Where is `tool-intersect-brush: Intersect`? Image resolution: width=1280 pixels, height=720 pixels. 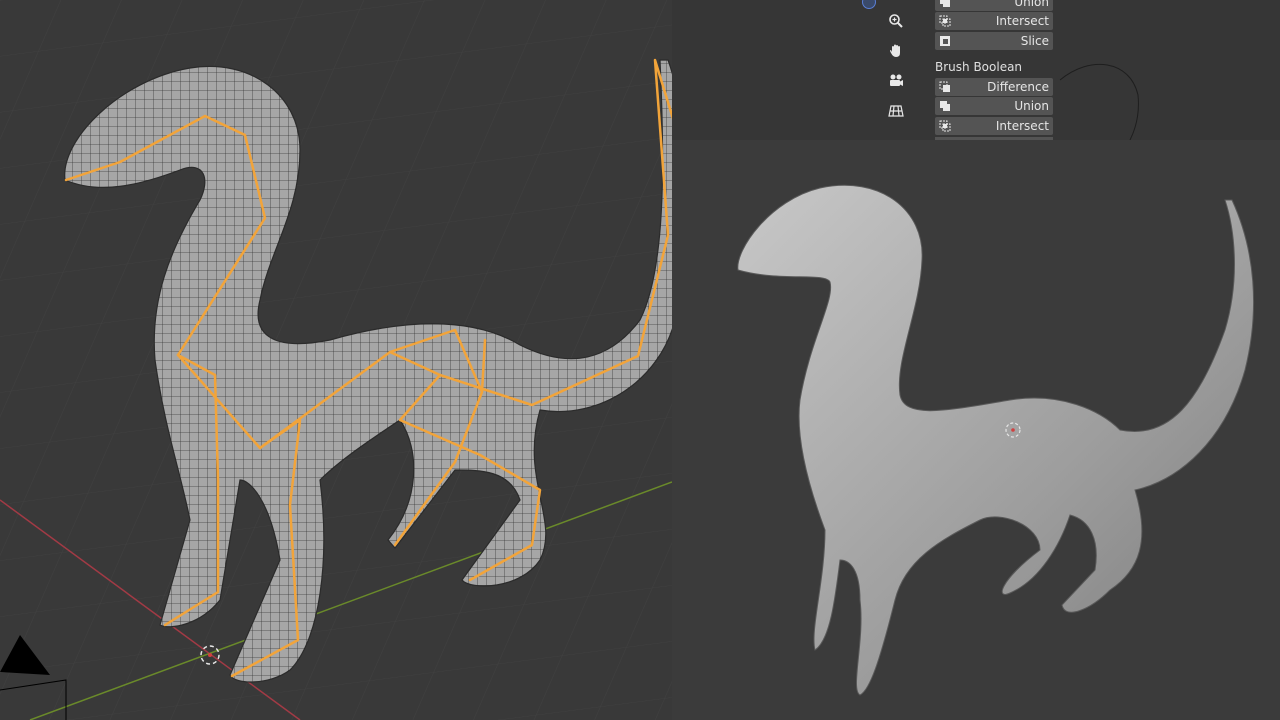 tool-intersect-brush: Intersect is located at coordinates (994, 126).